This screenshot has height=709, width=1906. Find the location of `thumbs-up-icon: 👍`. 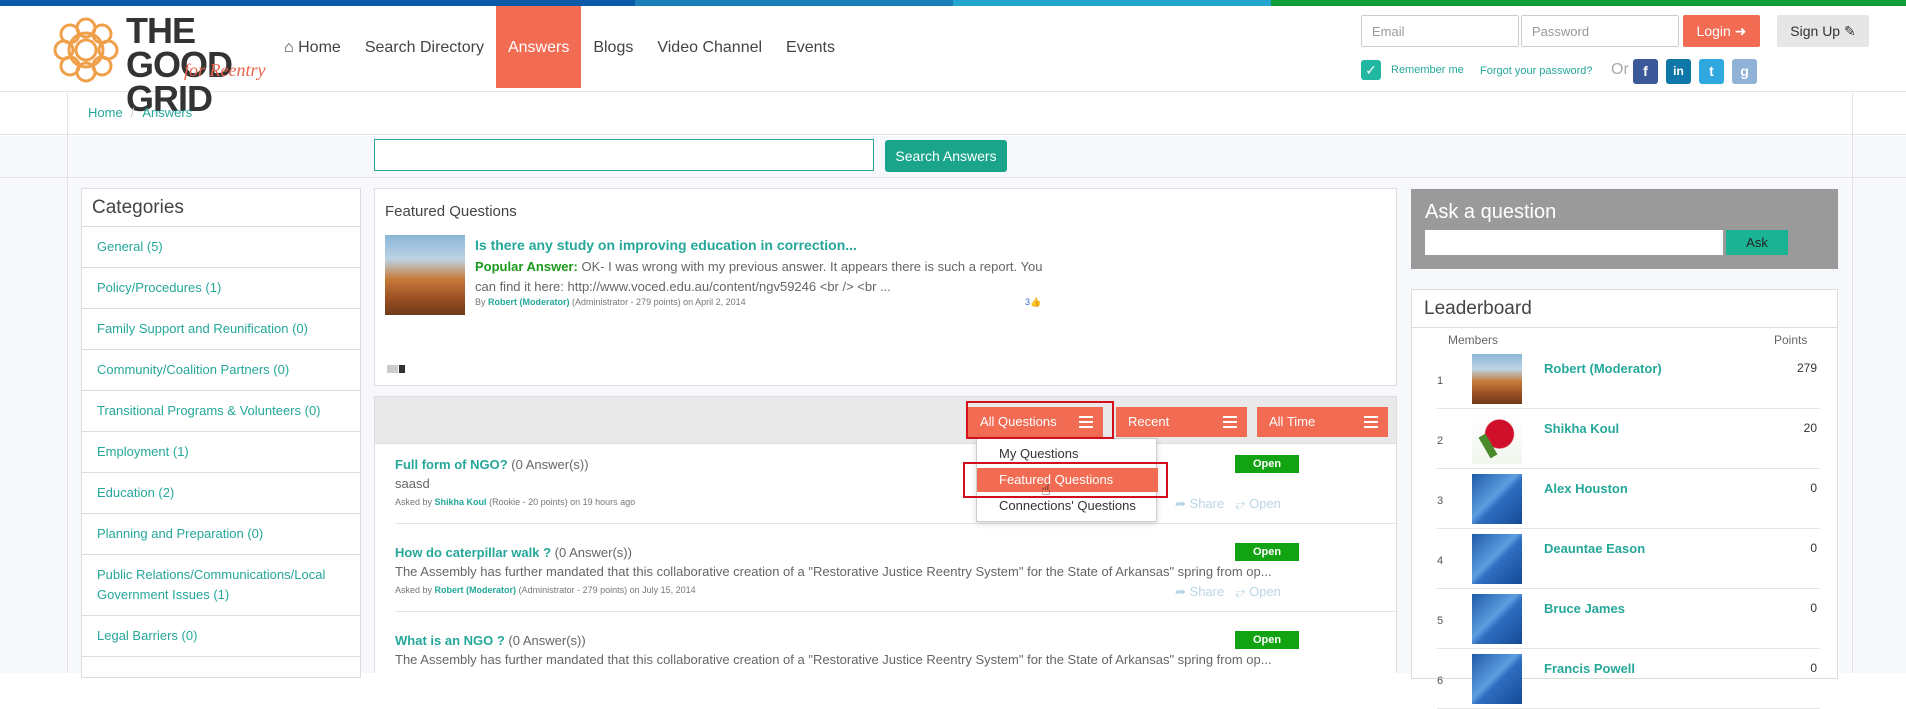

thumbs-up-icon: 👍 is located at coordinates (1036, 302).